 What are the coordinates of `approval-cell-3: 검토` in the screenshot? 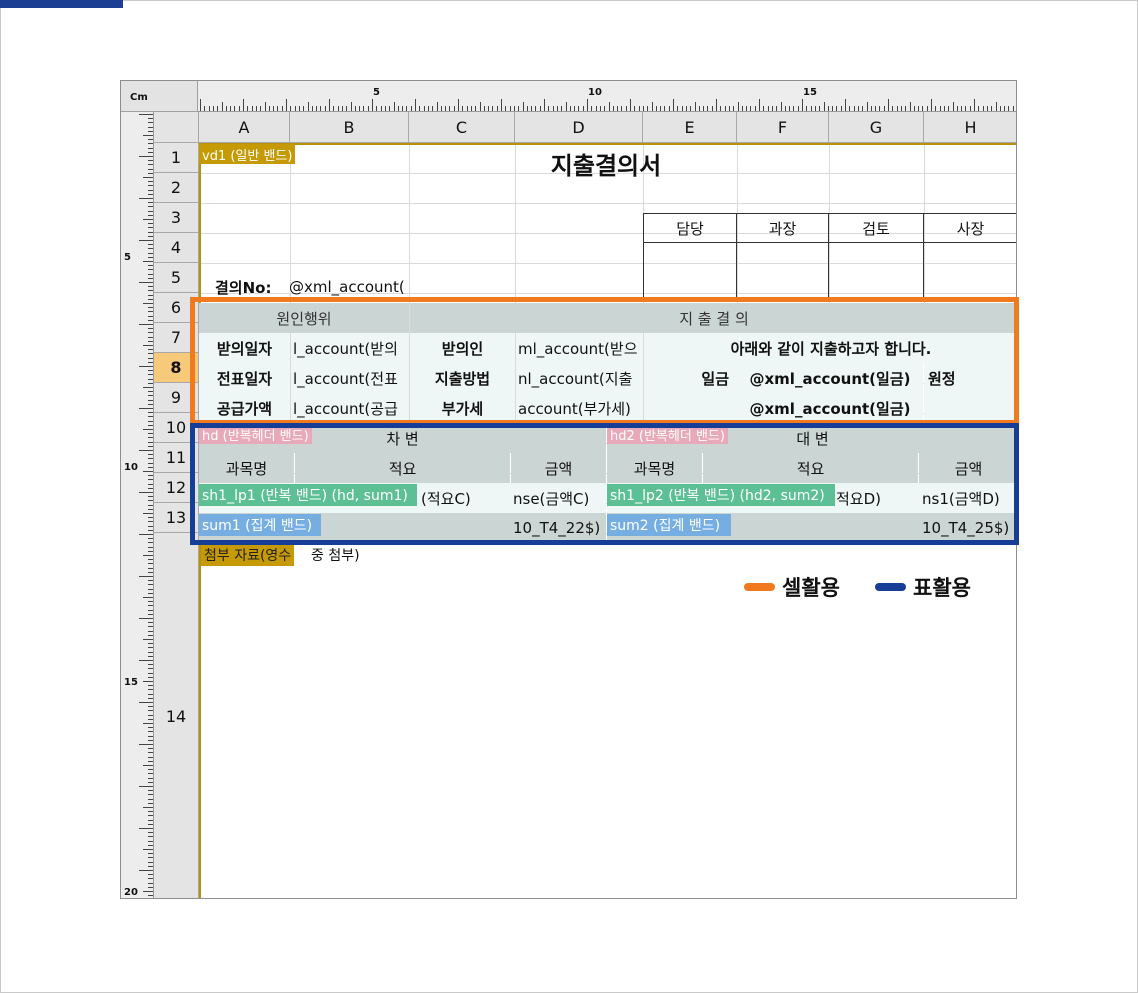 It's located at (876, 228).